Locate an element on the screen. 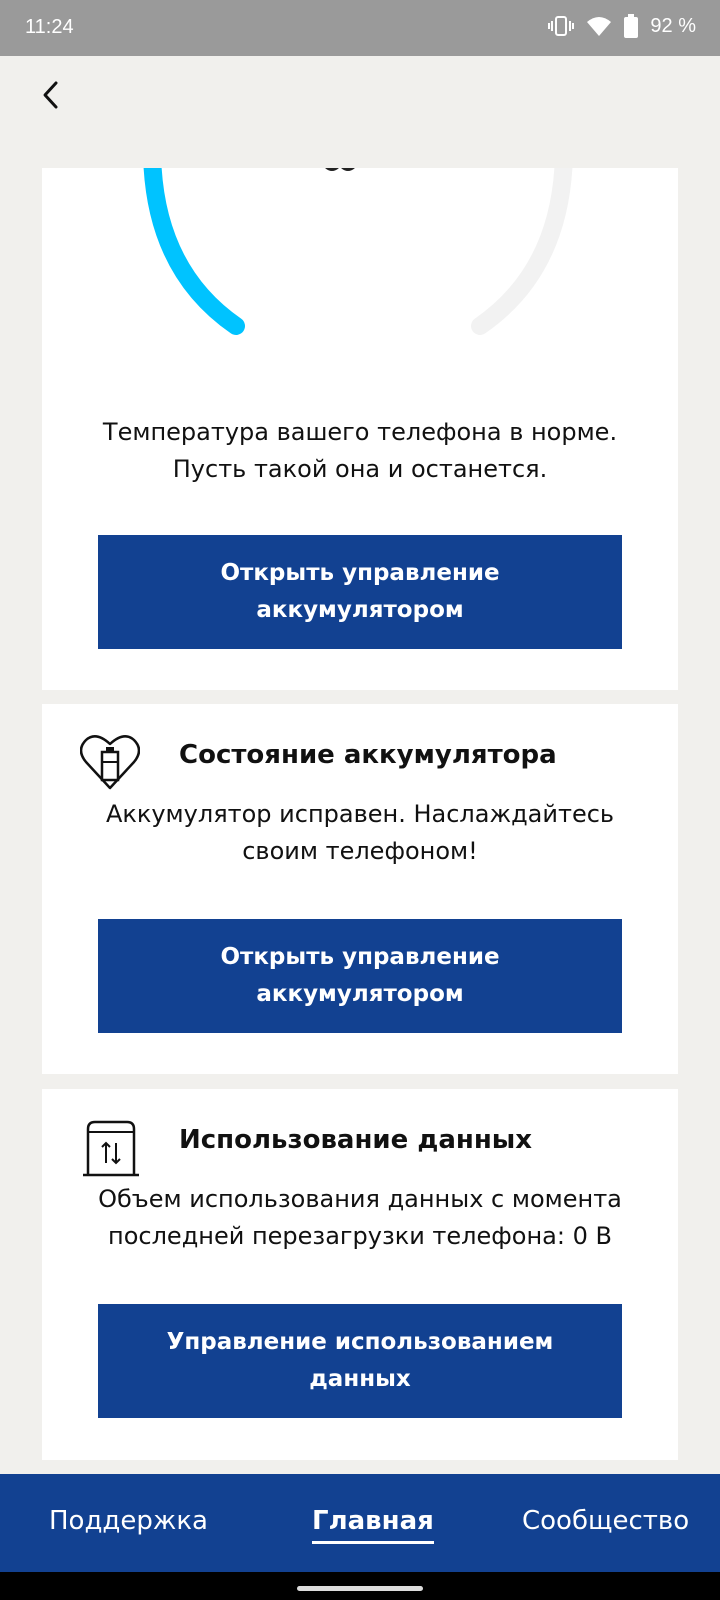  data-transfer-icon is located at coordinates (111, 1148).